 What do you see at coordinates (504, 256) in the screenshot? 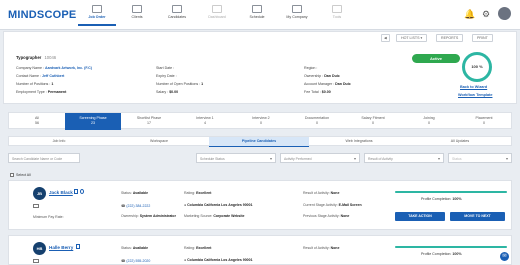
I see `chat-button: ✉` at bounding box center [504, 256].